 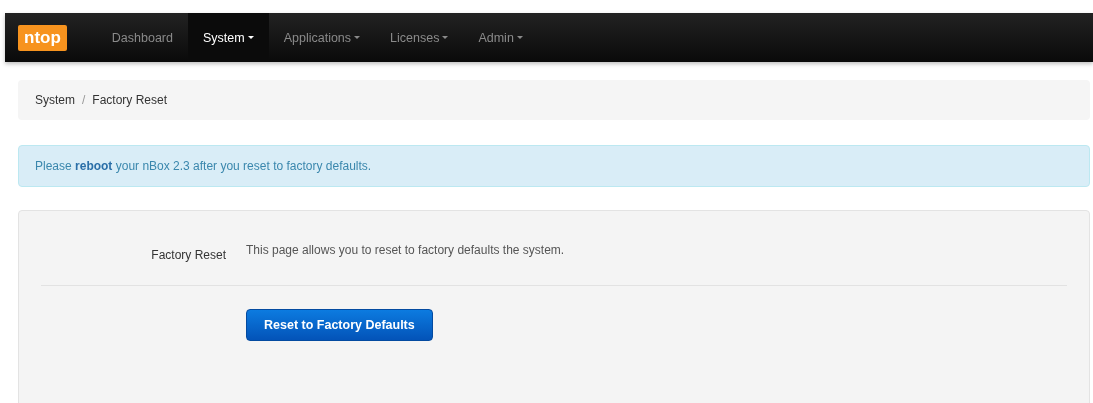 What do you see at coordinates (419, 37) in the screenshot?
I see `nav-item: Licenses` at bounding box center [419, 37].